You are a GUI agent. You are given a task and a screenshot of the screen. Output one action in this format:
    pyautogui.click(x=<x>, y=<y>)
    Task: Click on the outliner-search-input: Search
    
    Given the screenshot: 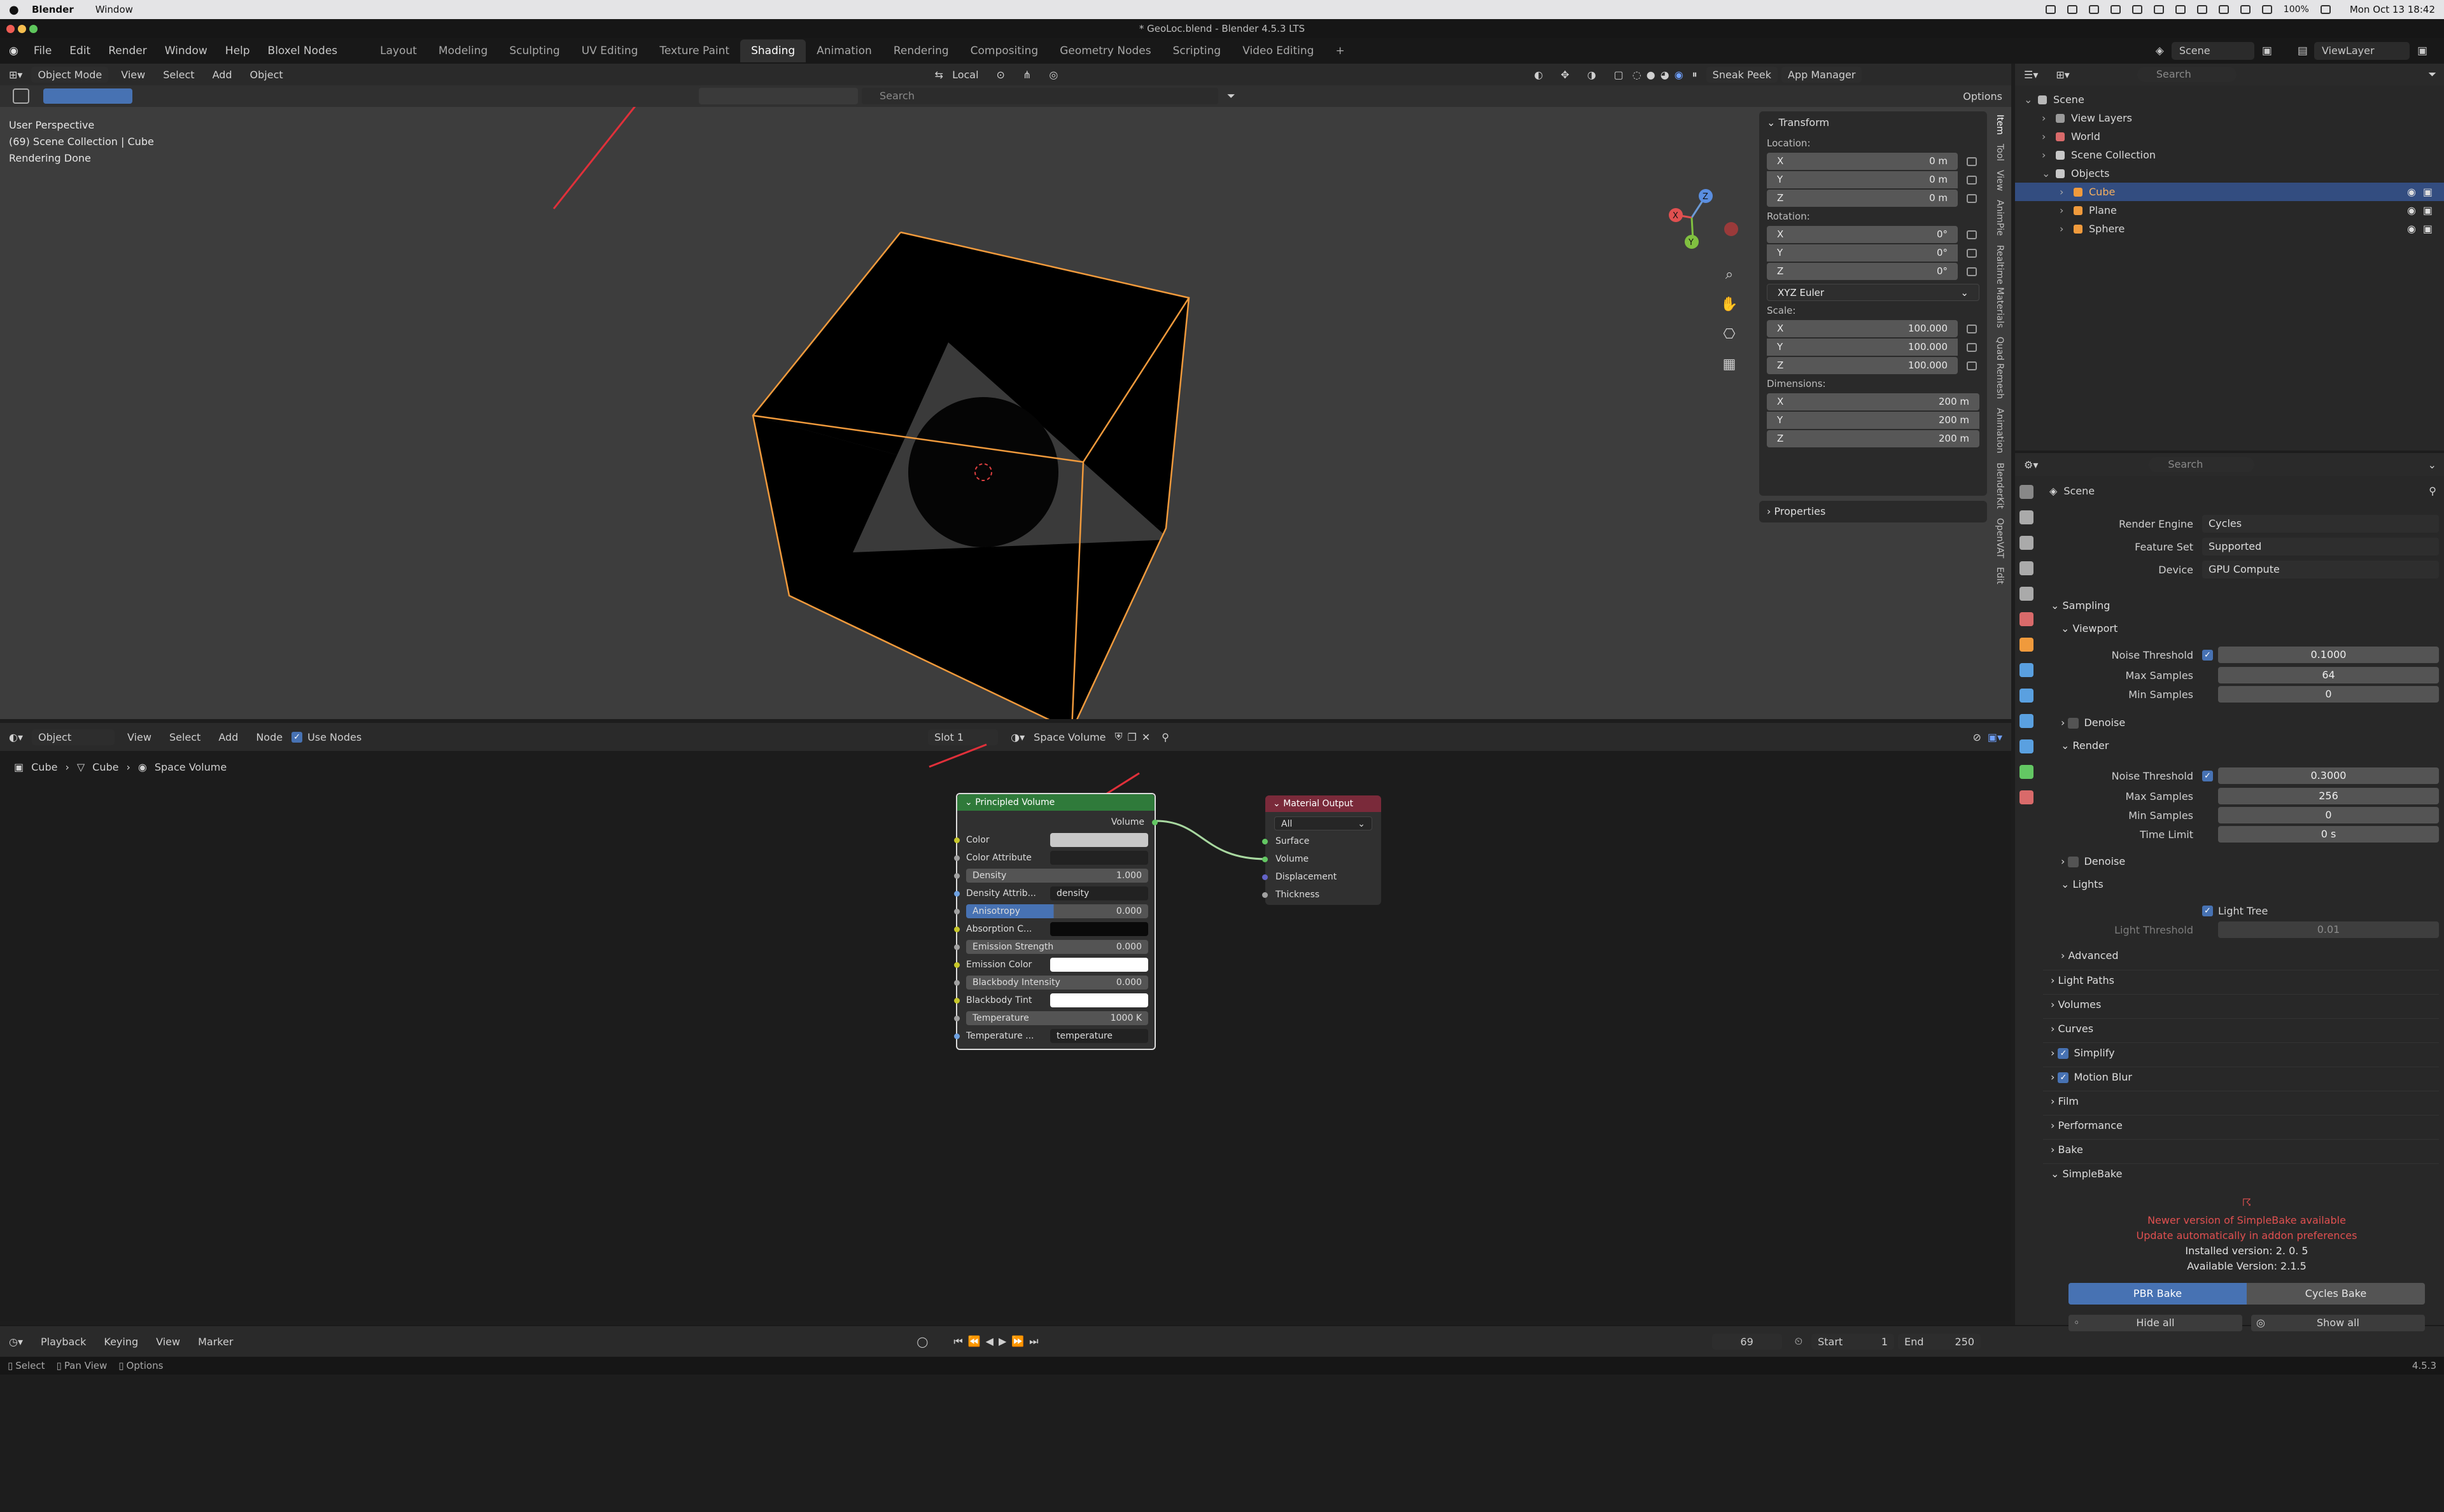 What is the action you would take?
    pyautogui.click(x=2187, y=74)
    